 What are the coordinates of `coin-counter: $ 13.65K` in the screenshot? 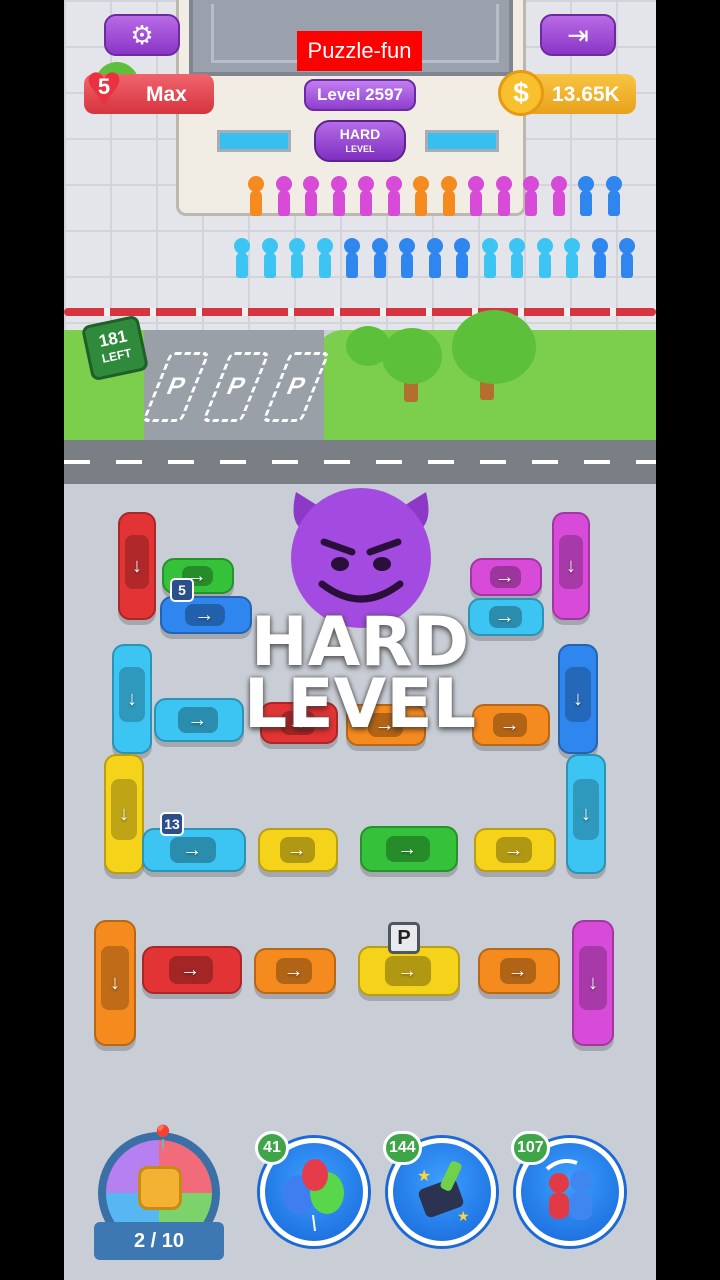 It's located at (567, 93).